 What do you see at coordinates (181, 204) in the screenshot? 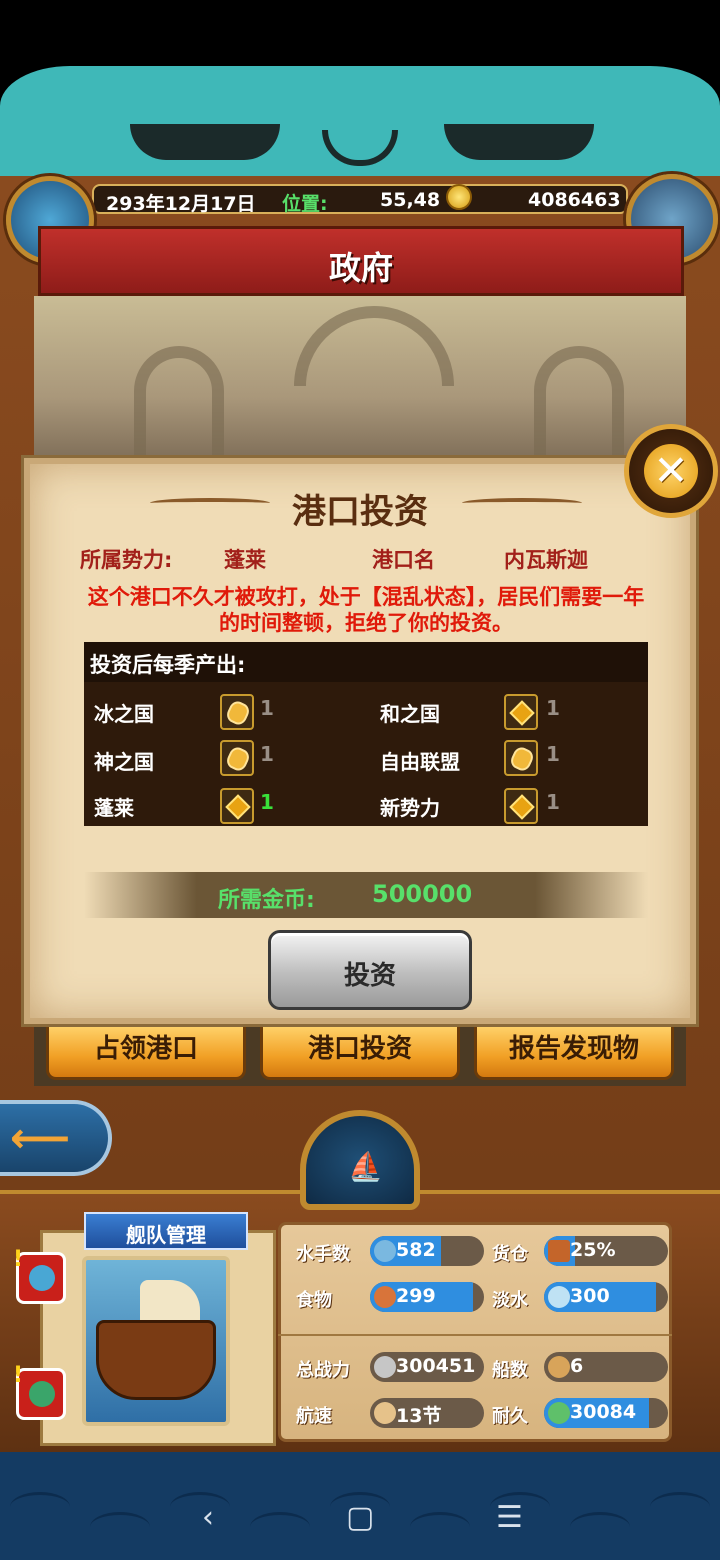
I see `game-date: 293年12月17日` at bounding box center [181, 204].